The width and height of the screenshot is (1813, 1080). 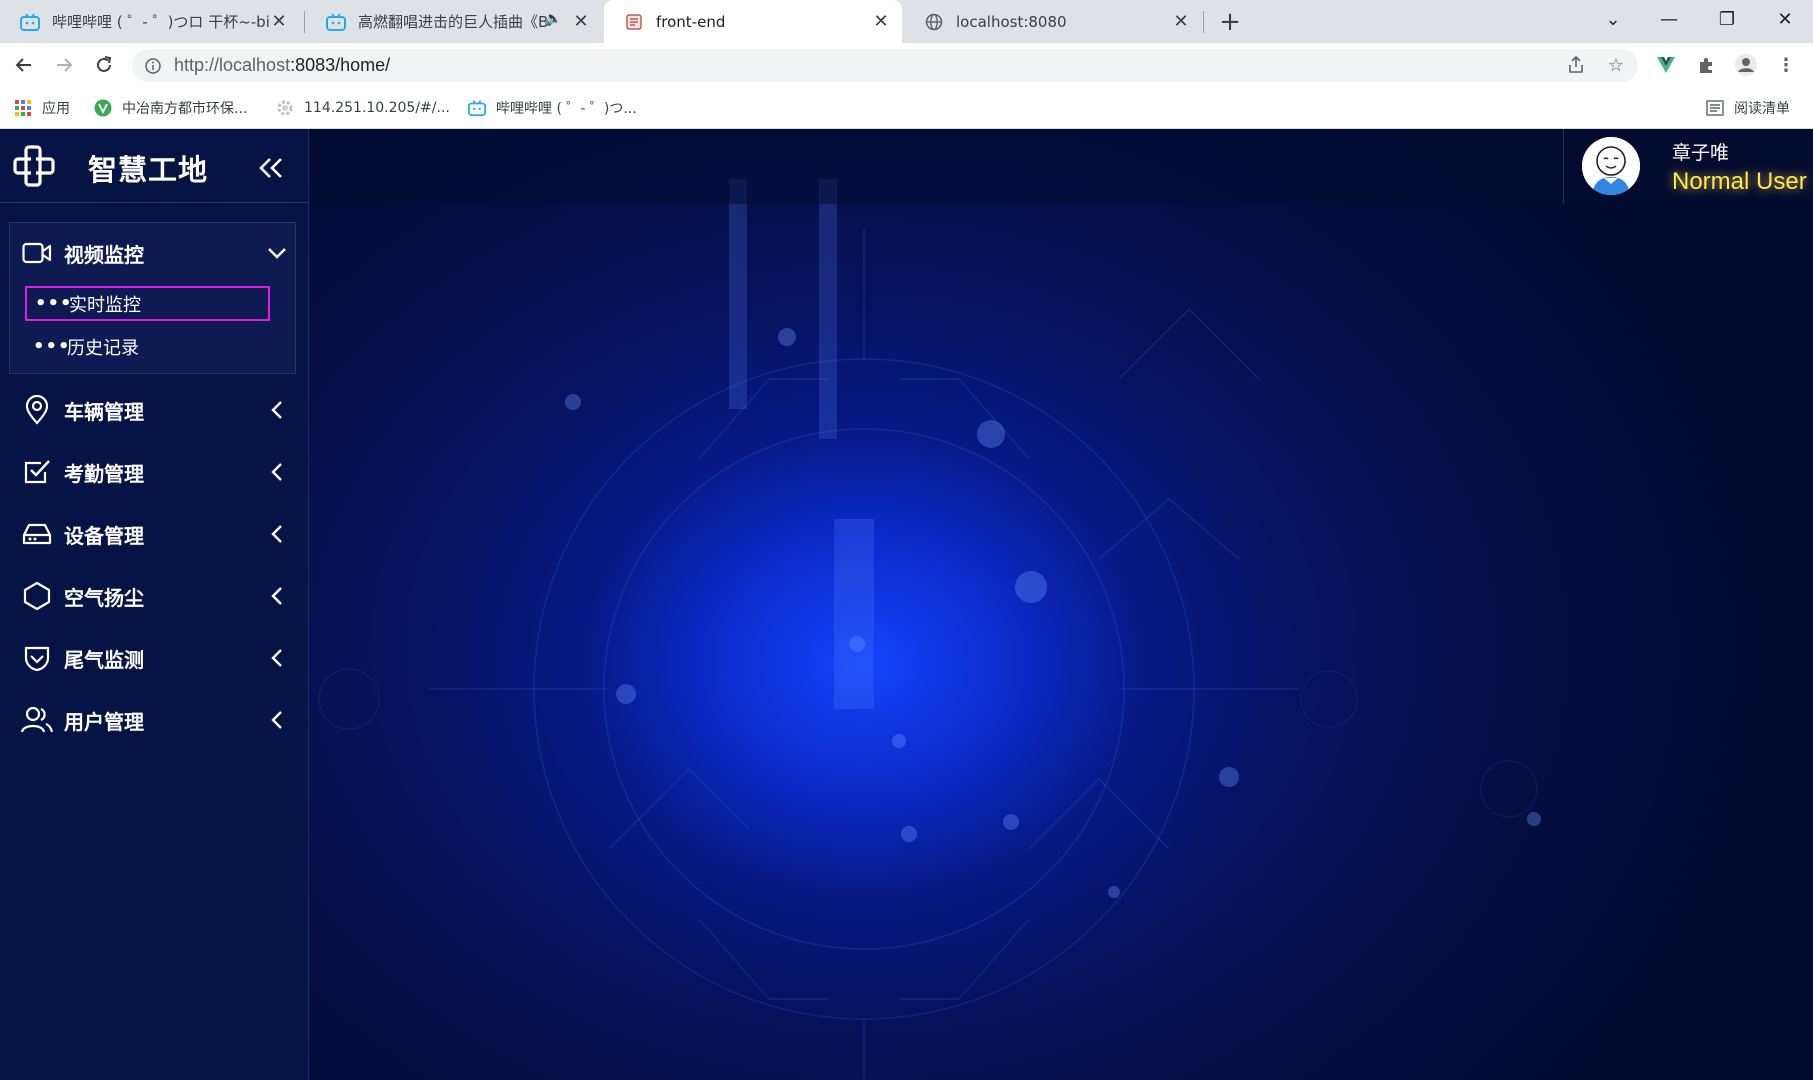 I want to click on tab-search-button: ⌄, so click(x=1613, y=19).